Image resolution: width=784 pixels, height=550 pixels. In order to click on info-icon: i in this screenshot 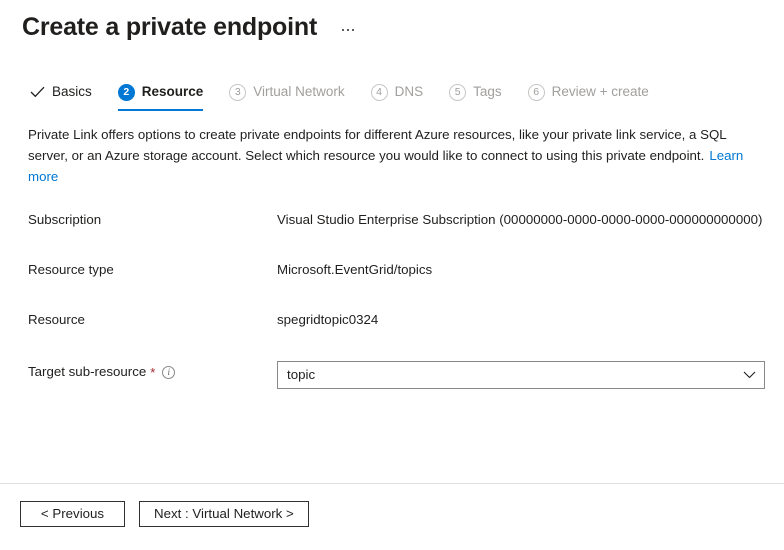, I will do `click(169, 372)`.